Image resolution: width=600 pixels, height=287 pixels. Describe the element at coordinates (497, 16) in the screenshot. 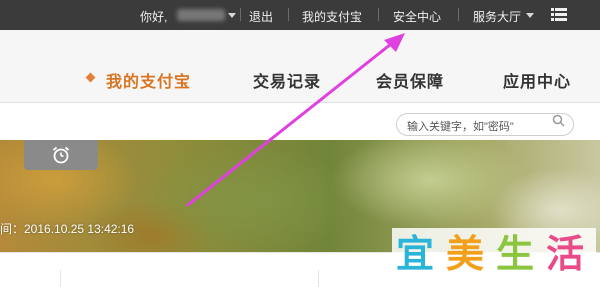

I see `service-hall-link: 服务大厅` at that location.